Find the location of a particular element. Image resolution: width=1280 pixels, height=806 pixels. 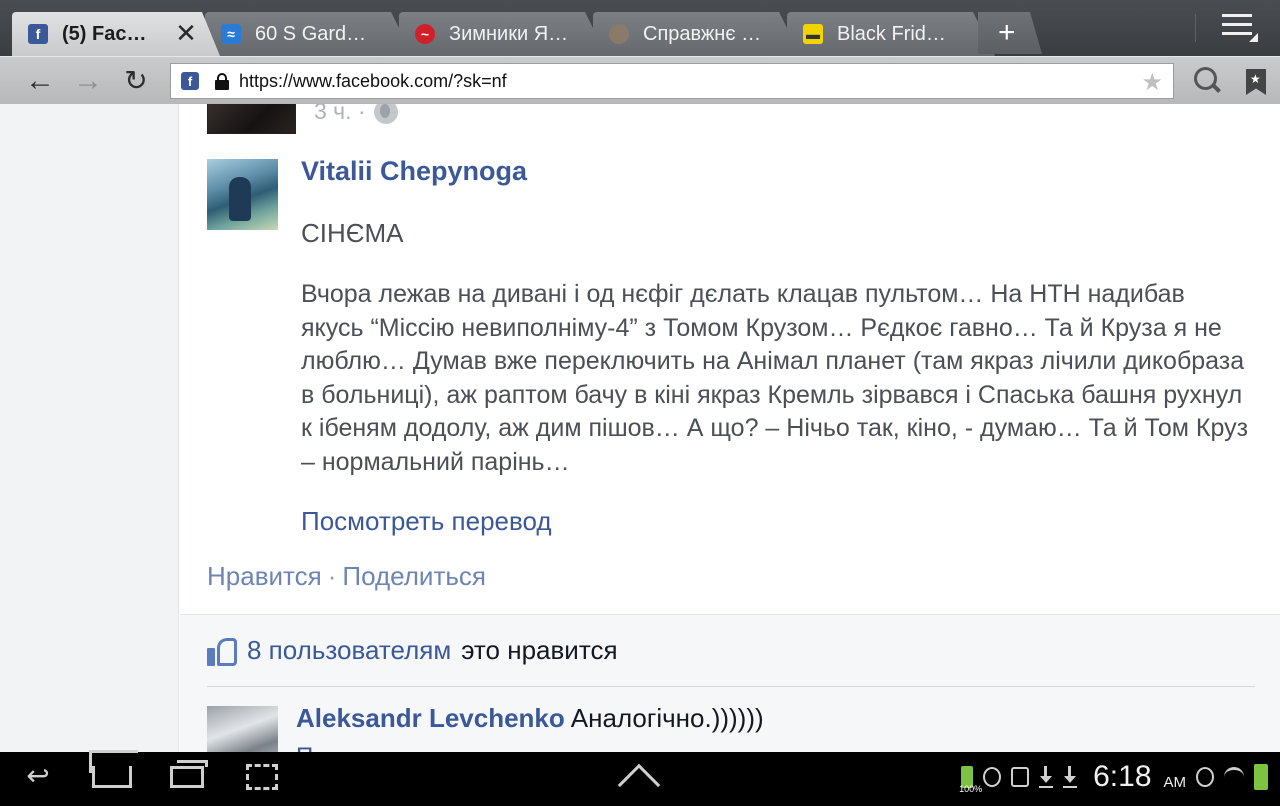

comment: Aleksandr Levchenko Аналогічно.)))))) is located at coordinates (530, 718).